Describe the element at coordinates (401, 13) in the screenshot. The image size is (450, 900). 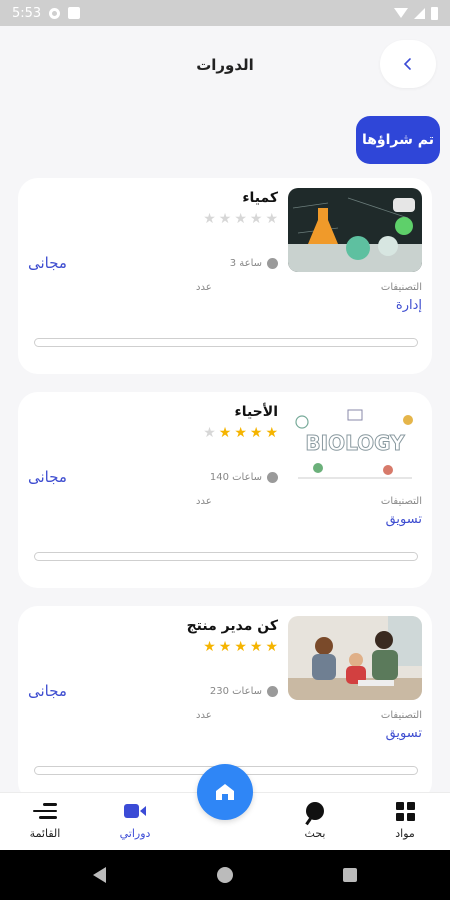
I see `wifi-icon` at that location.